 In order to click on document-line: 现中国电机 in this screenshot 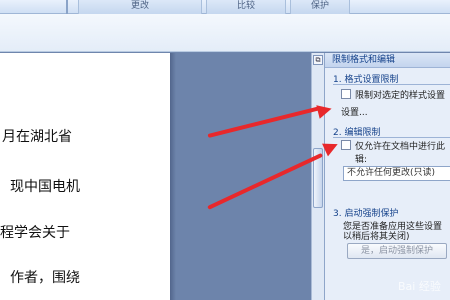, I will do `click(45, 187)`.